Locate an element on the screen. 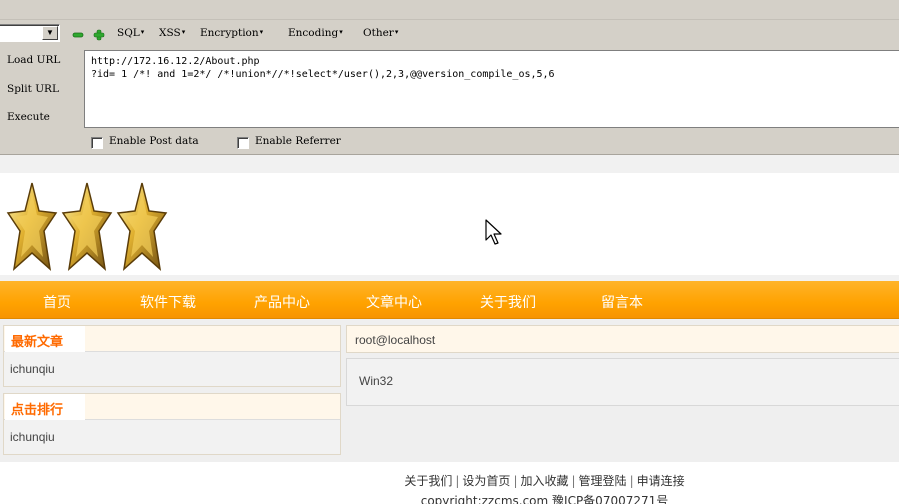  menu-encoding: Encoding▾ is located at coordinates (315, 33).